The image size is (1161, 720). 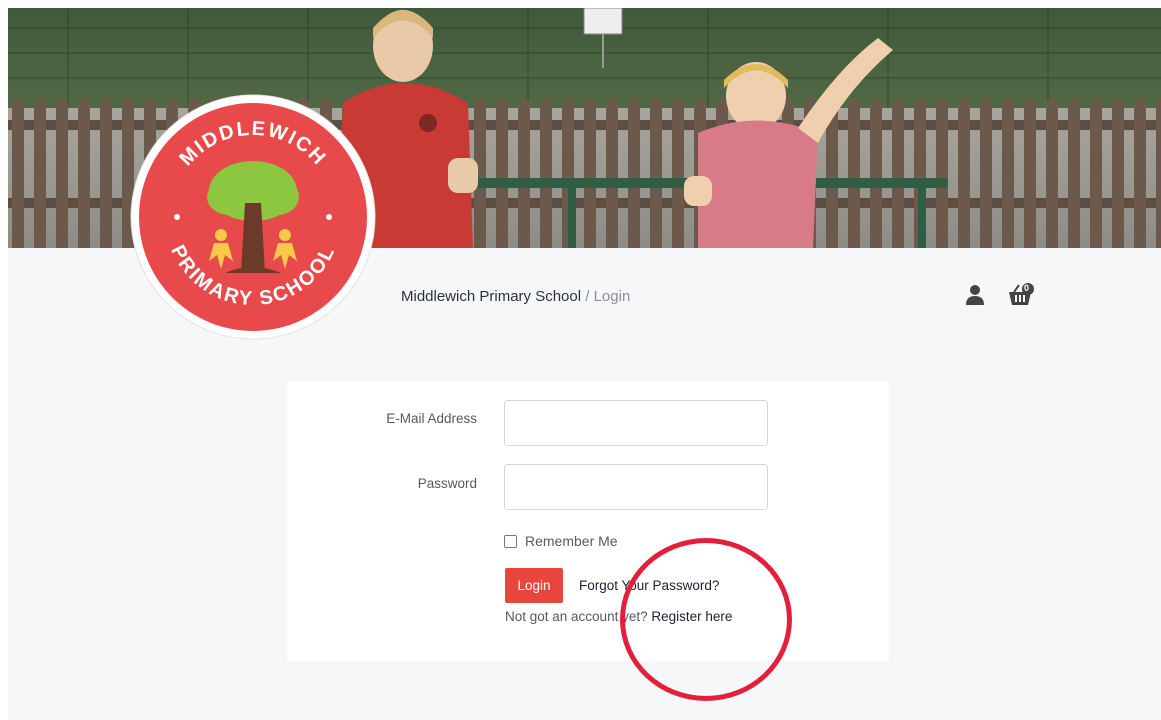 I want to click on remember-me: Remember Me, so click(x=561, y=541).